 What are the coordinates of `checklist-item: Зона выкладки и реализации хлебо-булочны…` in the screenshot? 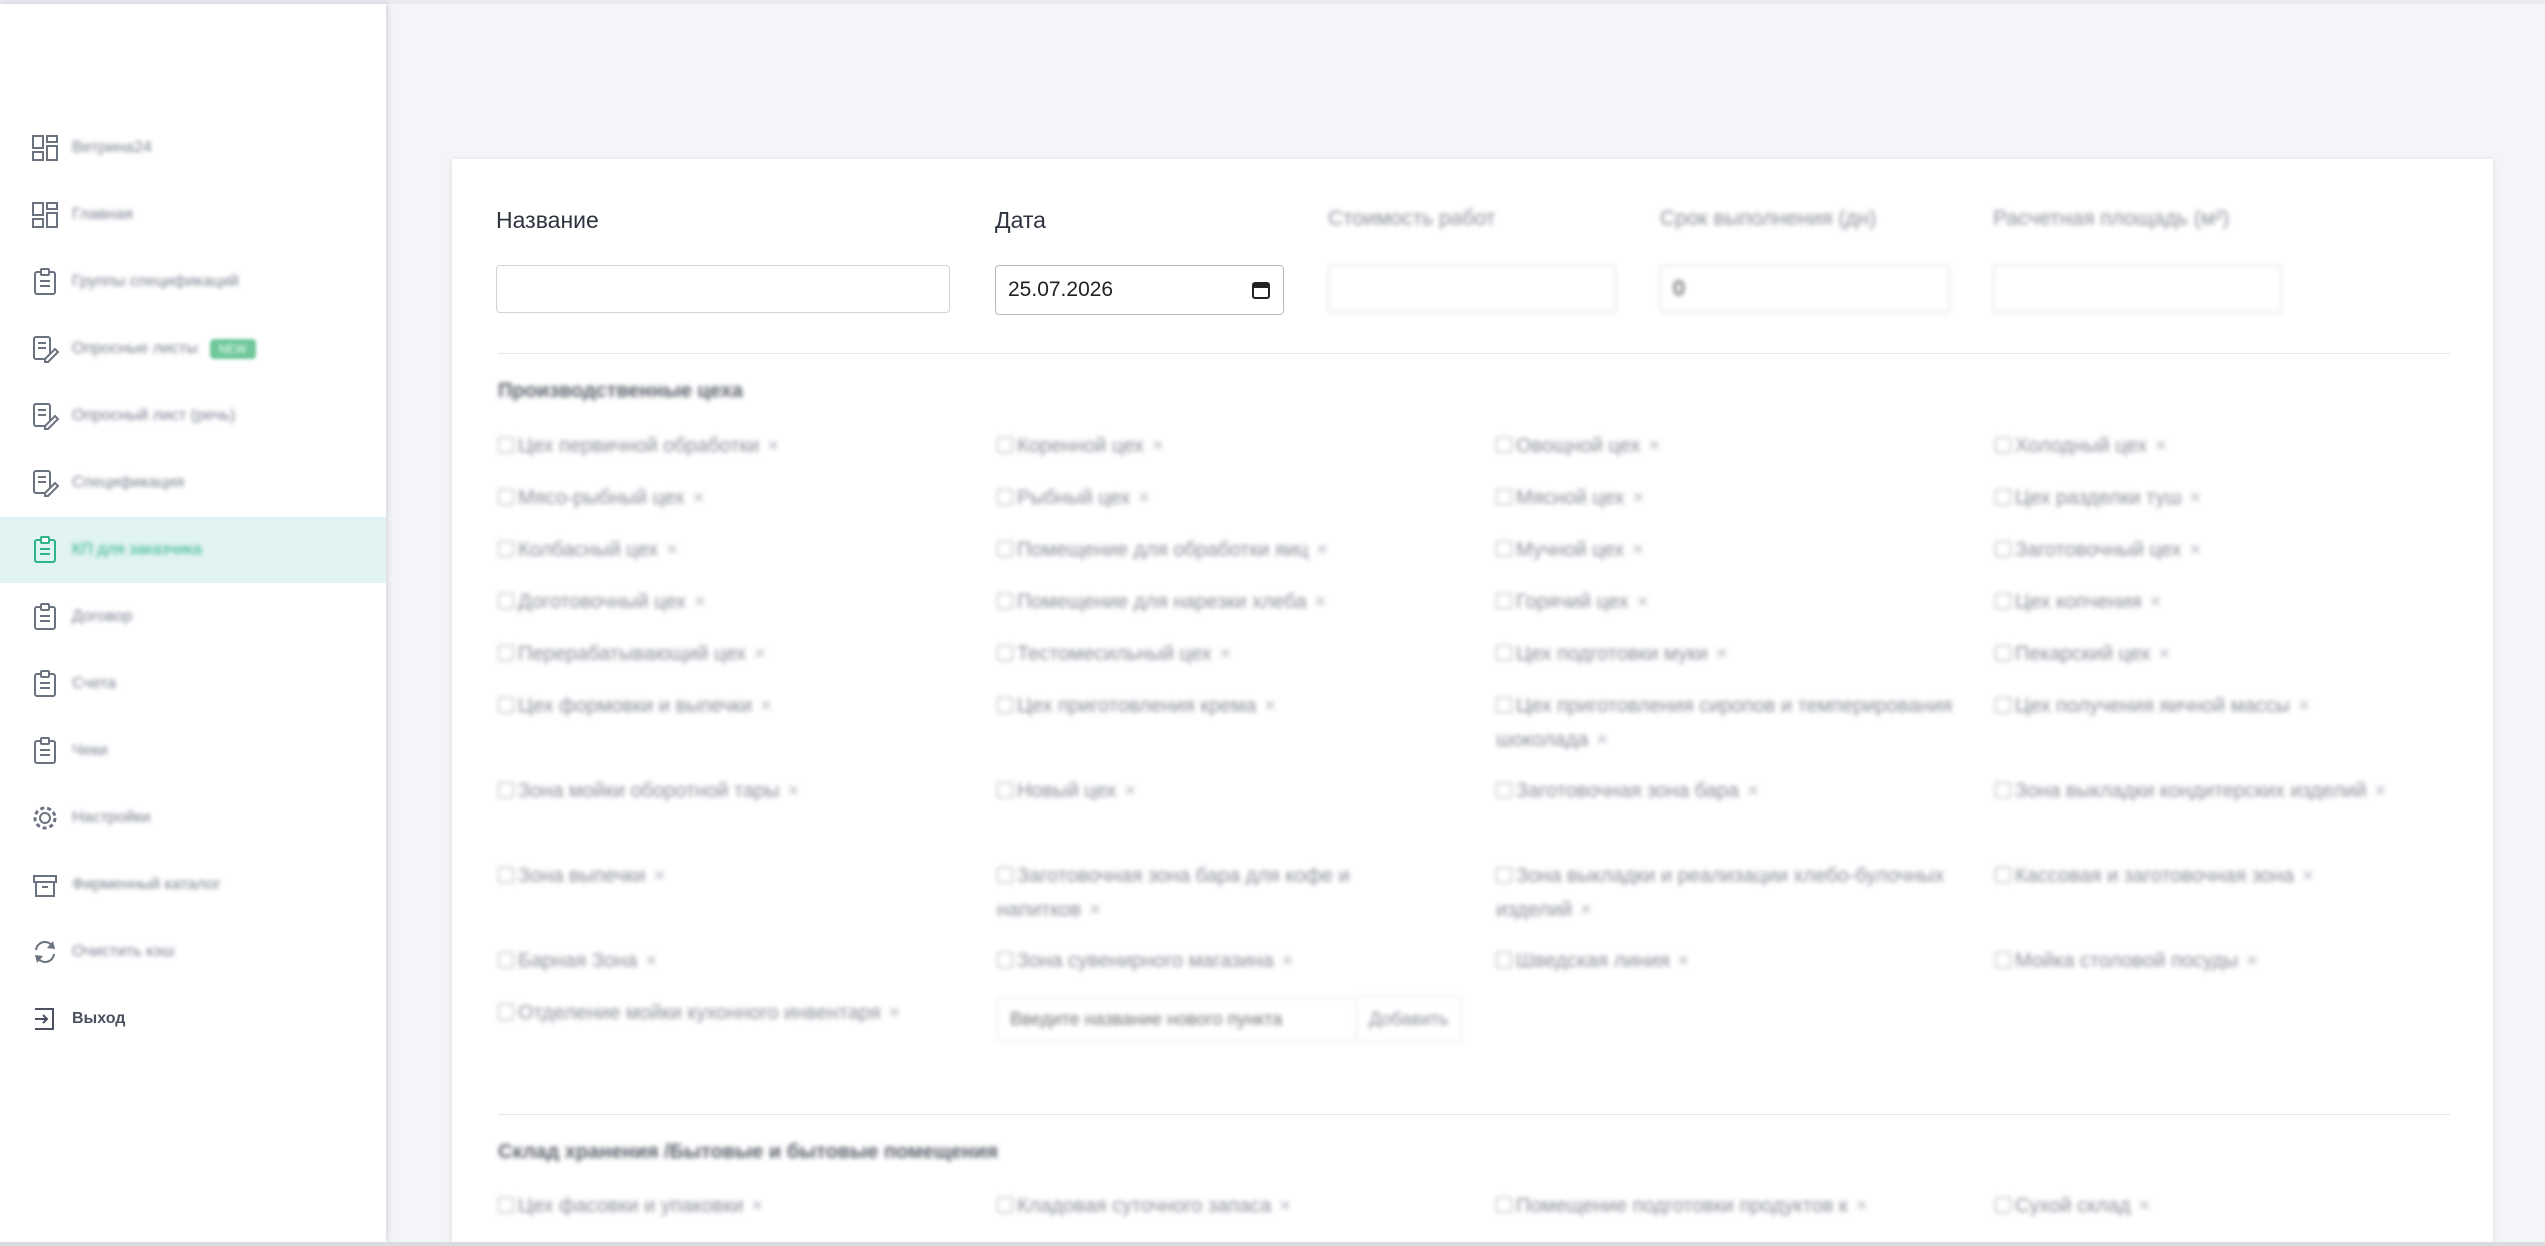 It's located at (1726, 893).